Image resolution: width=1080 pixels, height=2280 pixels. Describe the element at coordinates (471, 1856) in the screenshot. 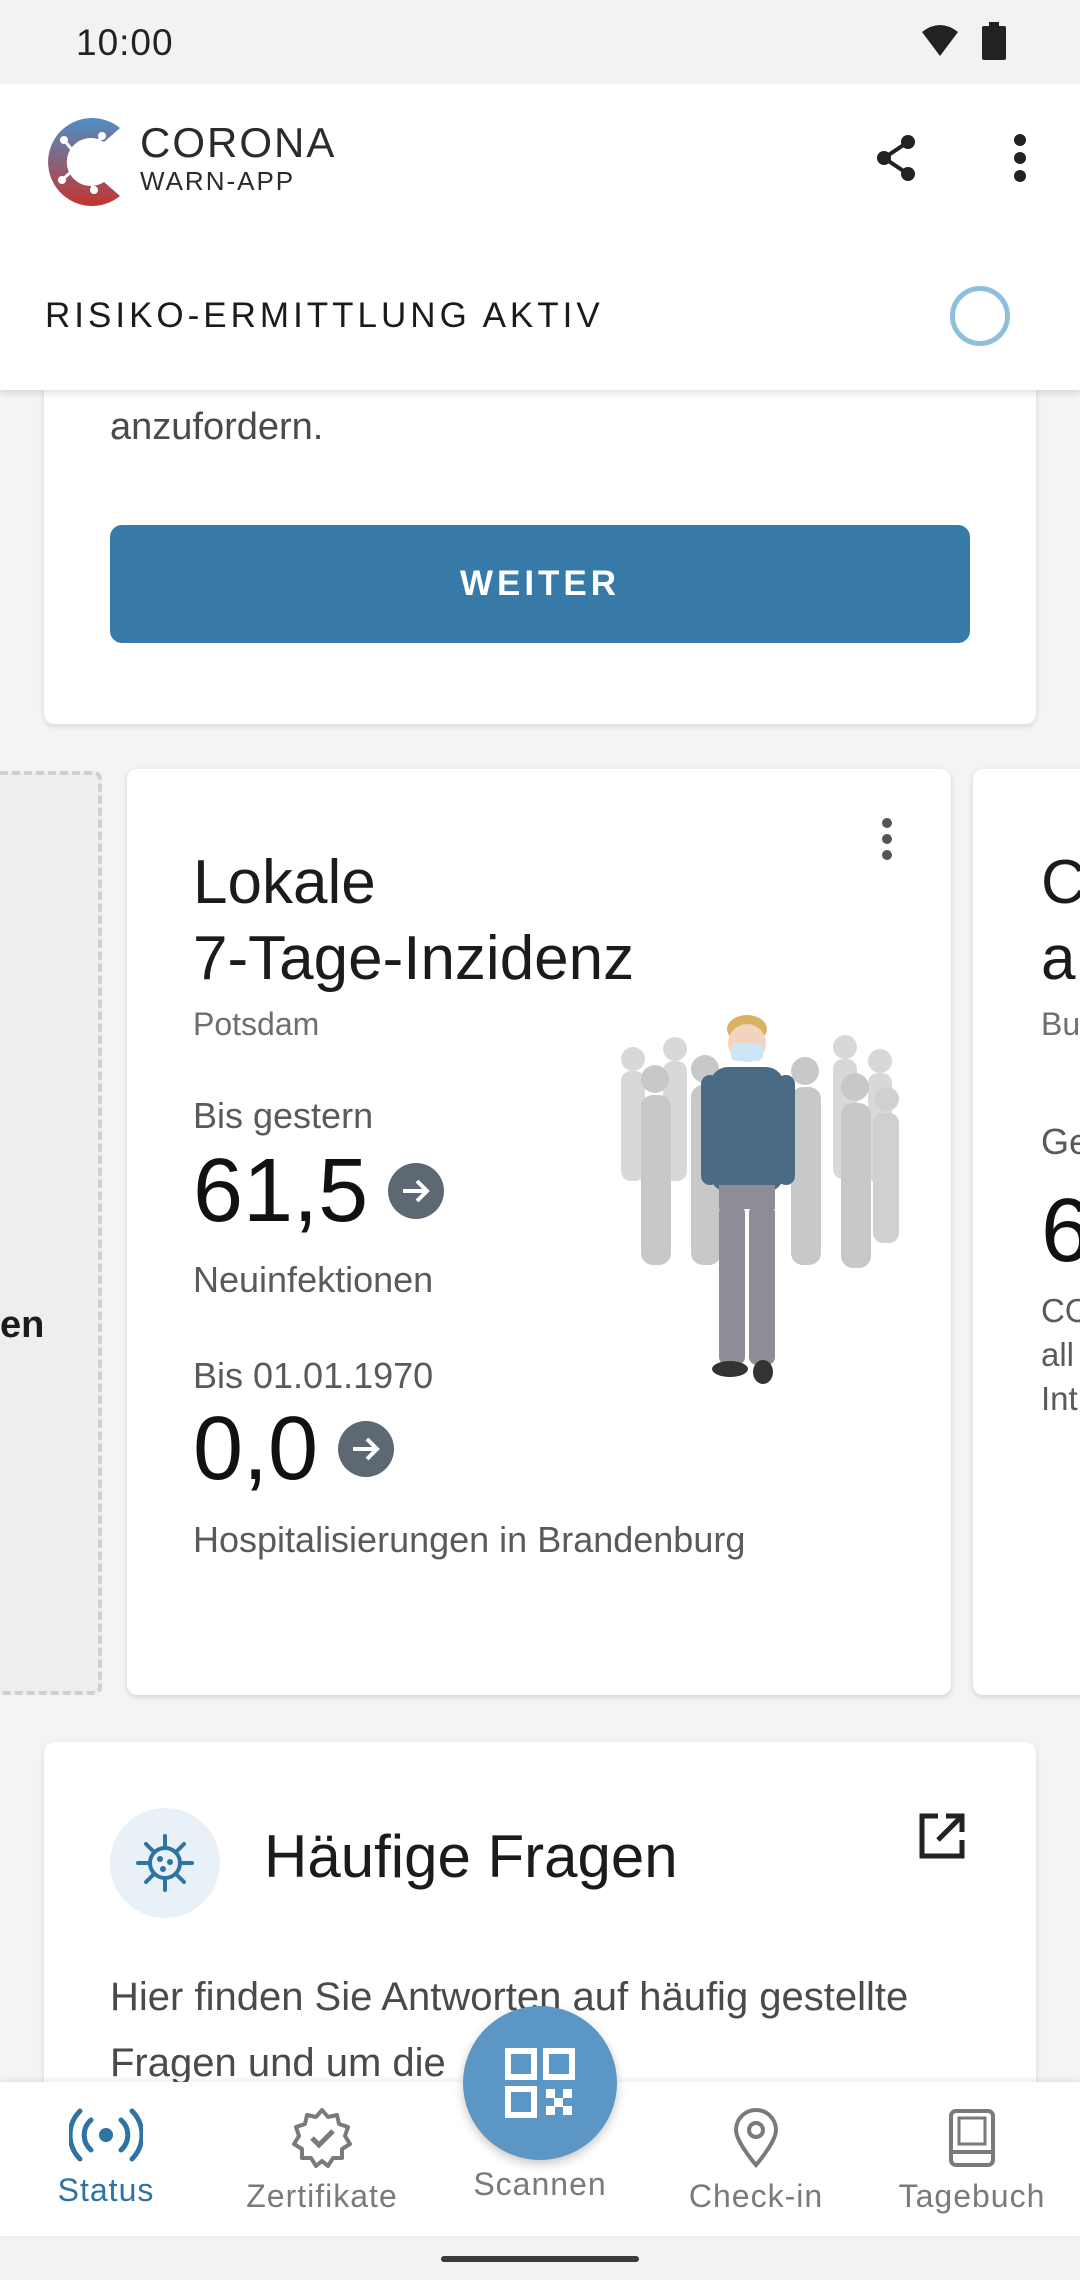

I see `faq-title: Häufige Fragen` at that location.